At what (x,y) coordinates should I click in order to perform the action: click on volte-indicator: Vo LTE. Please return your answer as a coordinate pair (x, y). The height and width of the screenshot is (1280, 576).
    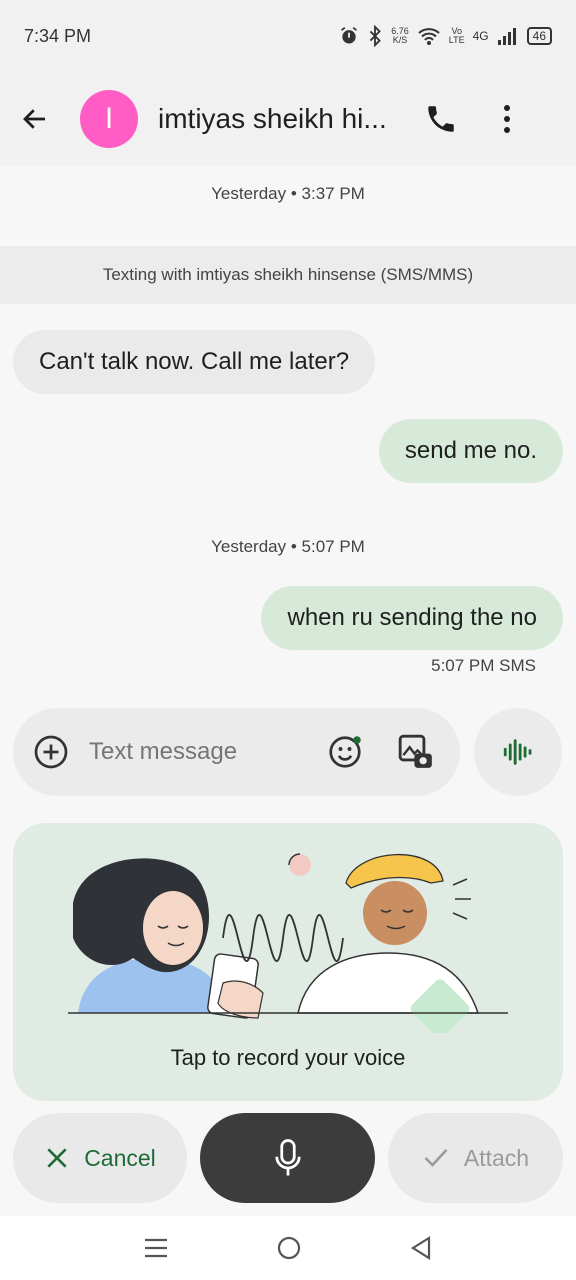
    Looking at the image, I should click on (457, 36).